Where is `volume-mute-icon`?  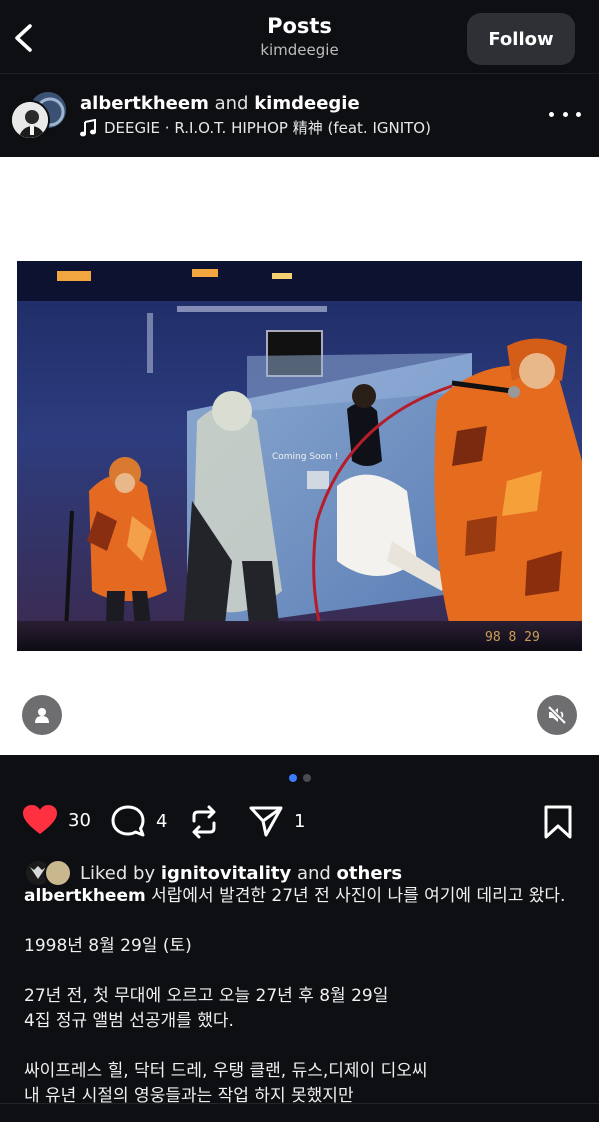
volume-mute-icon is located at coordinates (557, 715).